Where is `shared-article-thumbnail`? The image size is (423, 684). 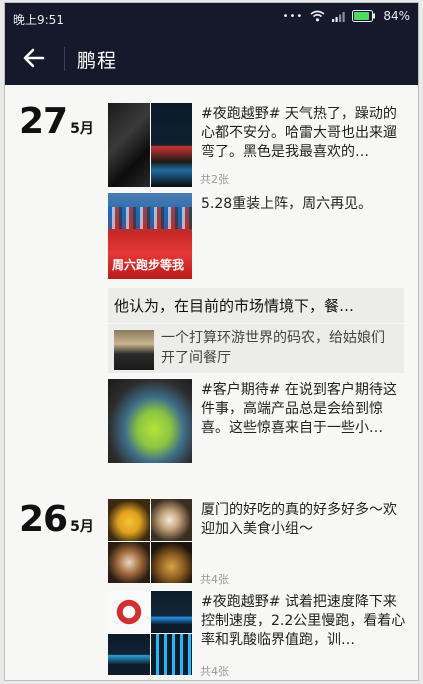
shared-article-thumbnail is located at coordinates (134, 350).